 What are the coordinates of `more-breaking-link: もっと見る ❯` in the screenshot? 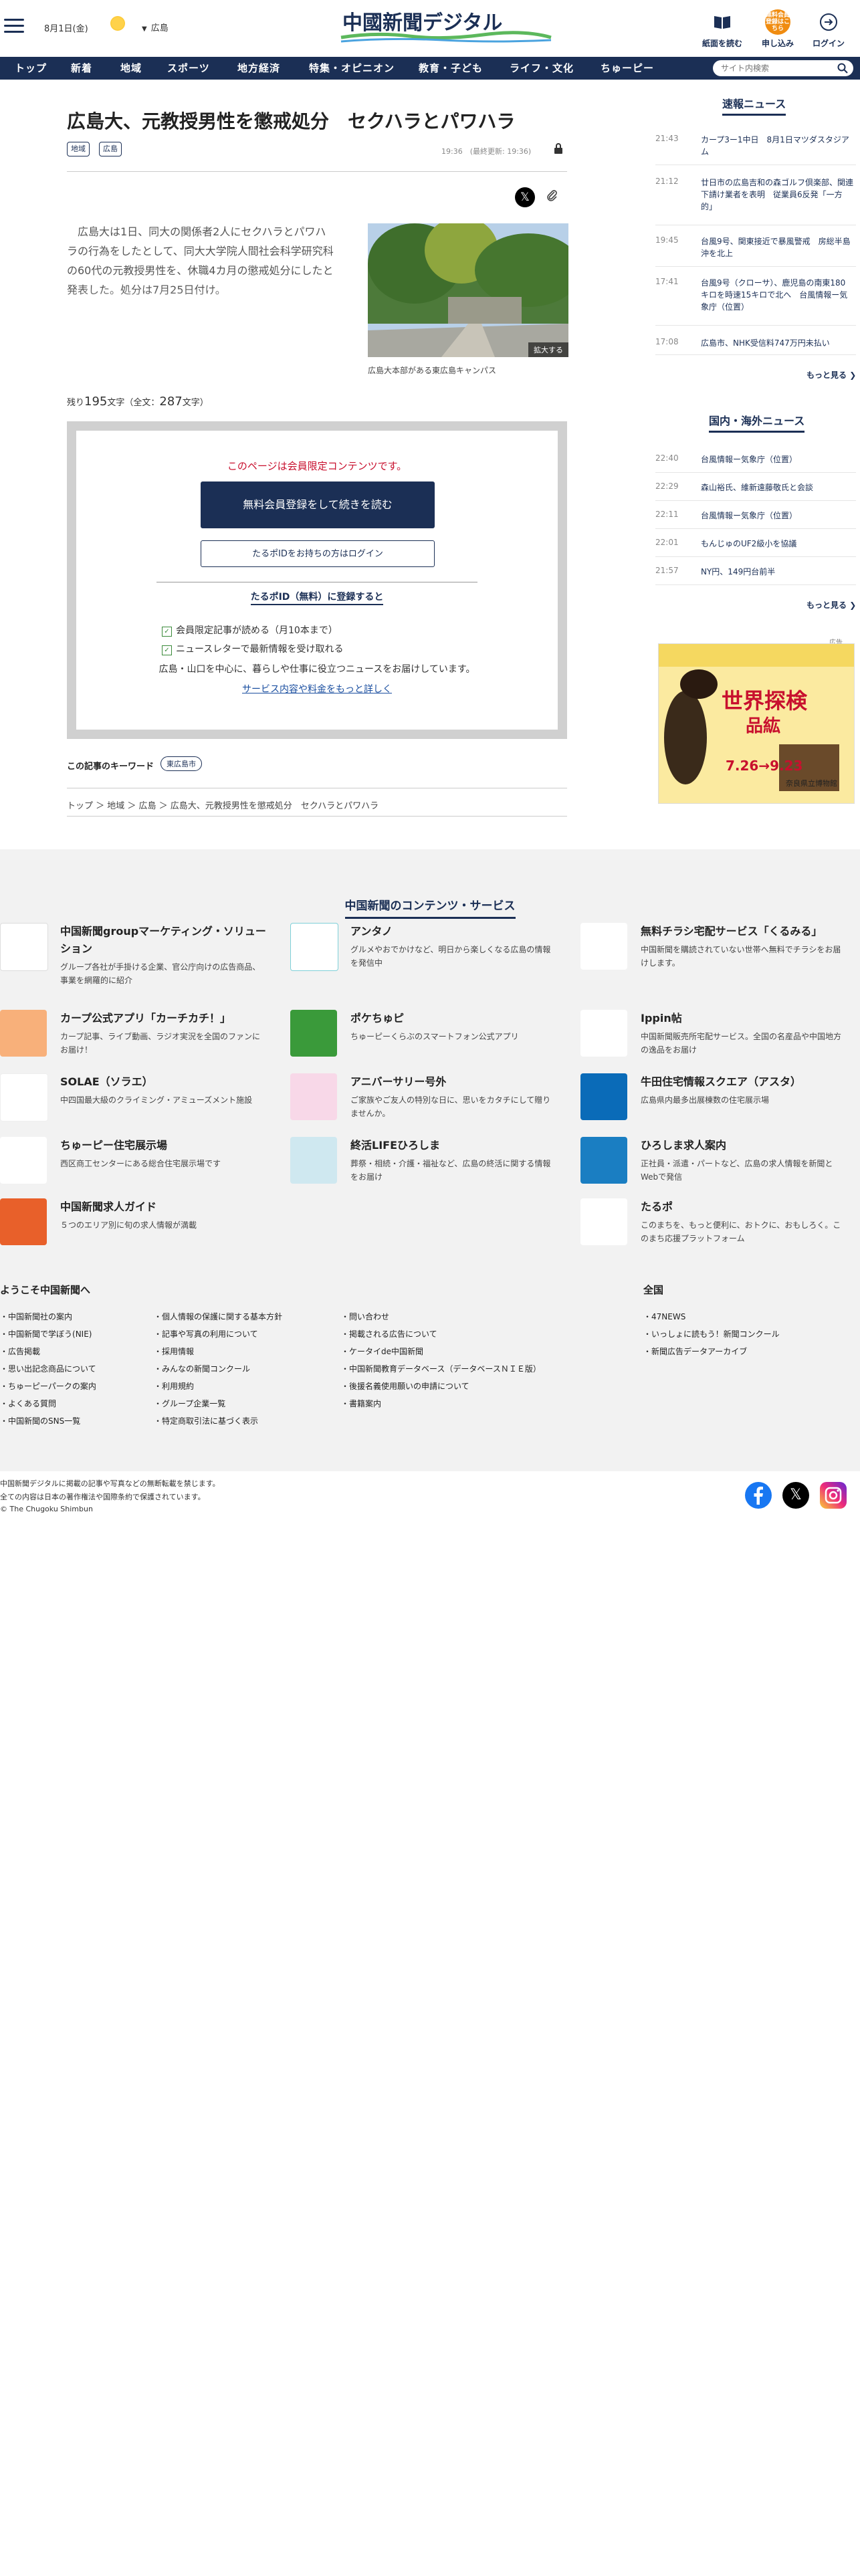 It's located at (831, 375).